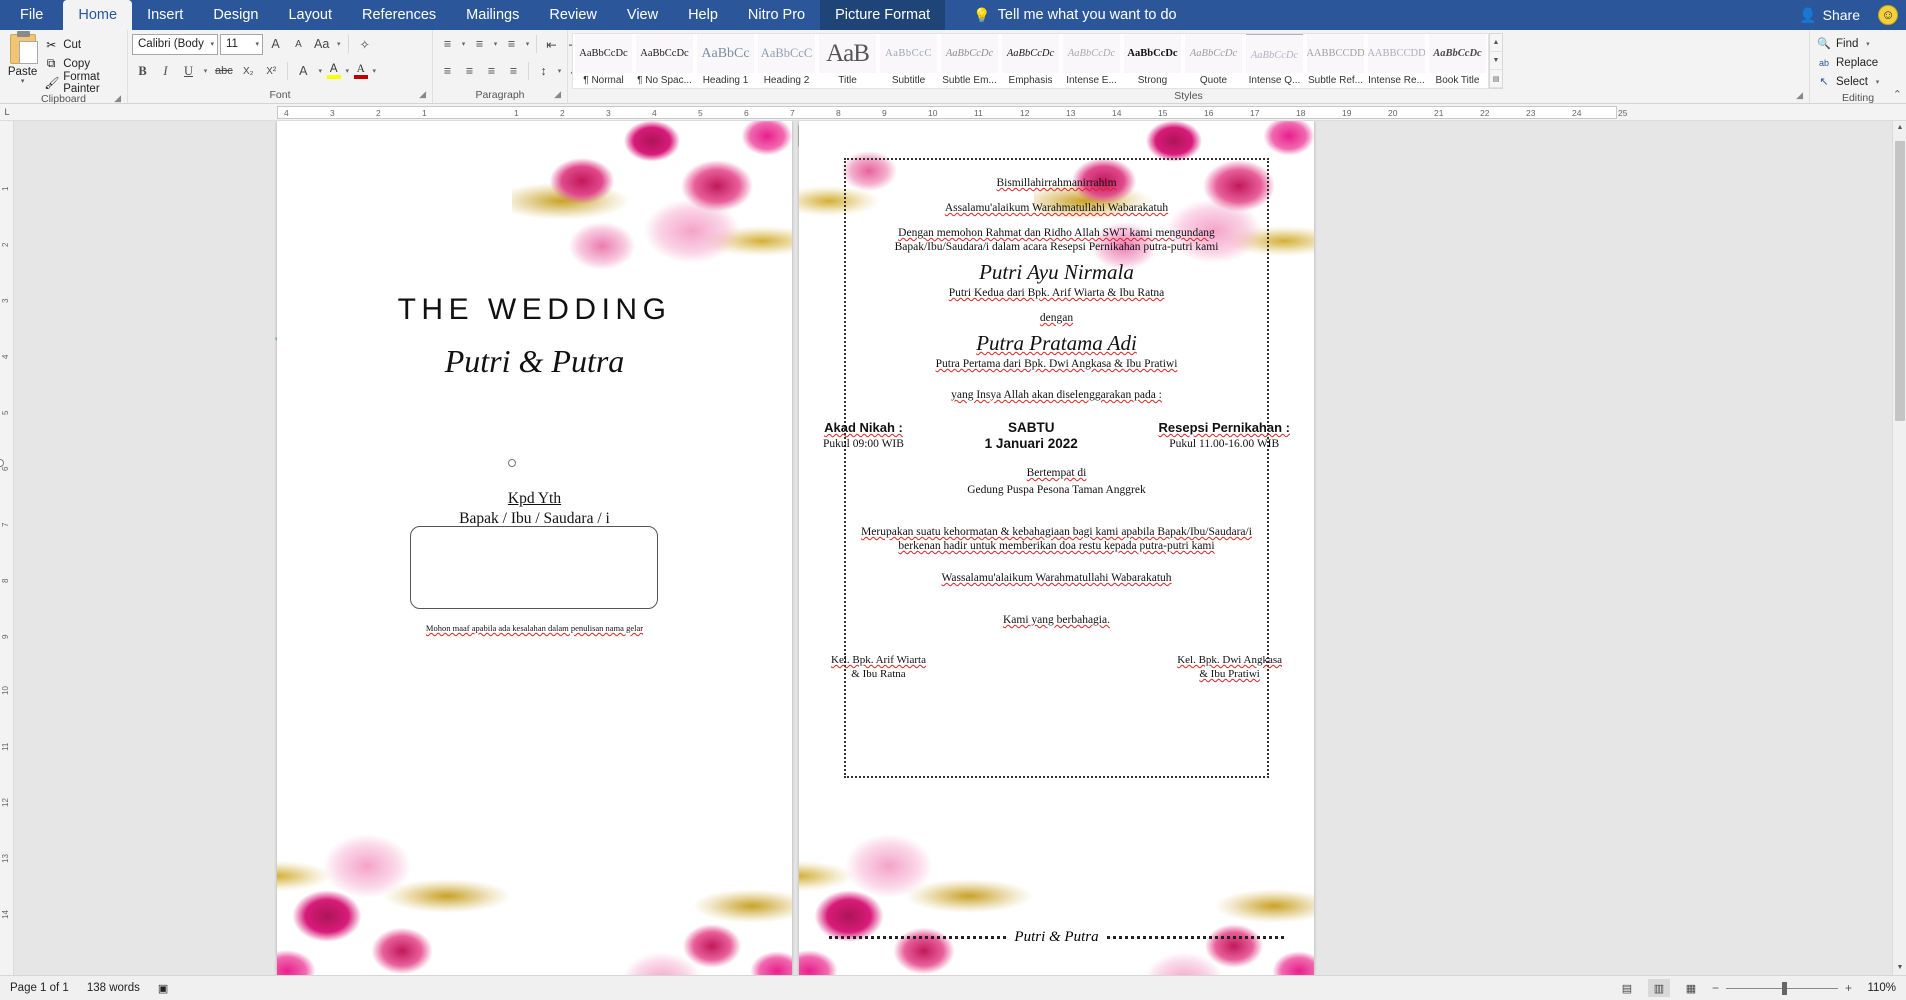 The height and width of the screenshot is (1000, 1906). I want to click on format-painter-button: 🖌 Format Painter, so click(82, 83).